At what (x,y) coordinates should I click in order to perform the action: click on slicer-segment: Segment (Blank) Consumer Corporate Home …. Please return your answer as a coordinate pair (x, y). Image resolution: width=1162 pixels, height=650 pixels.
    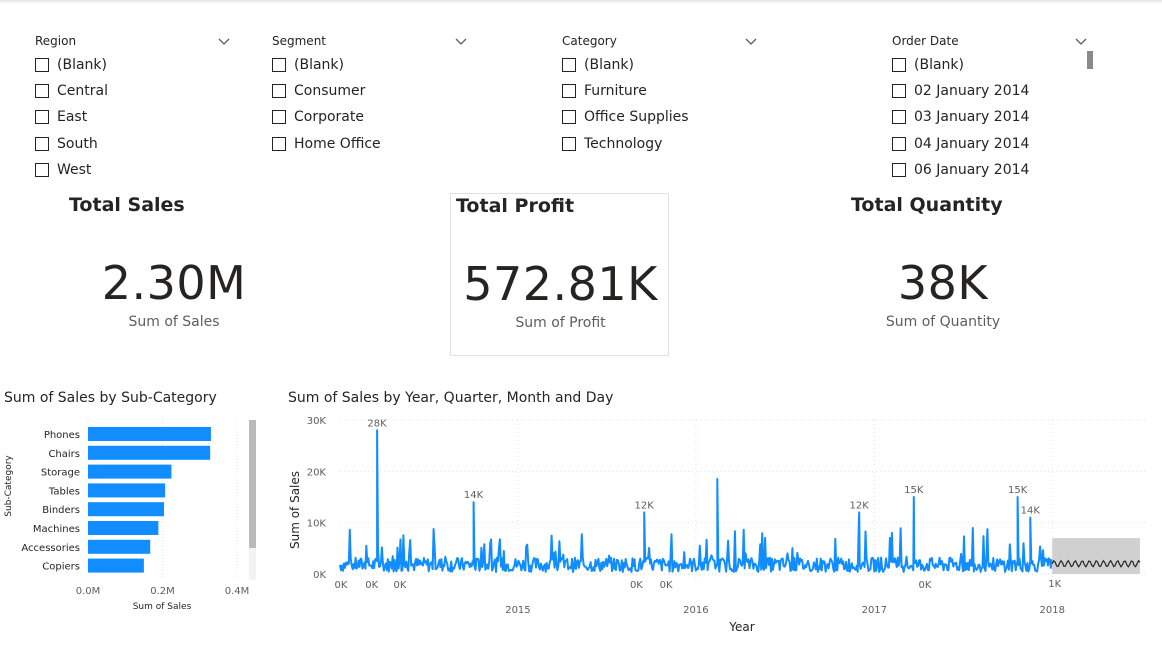
    Looking at the image, I should click on (370, 93).